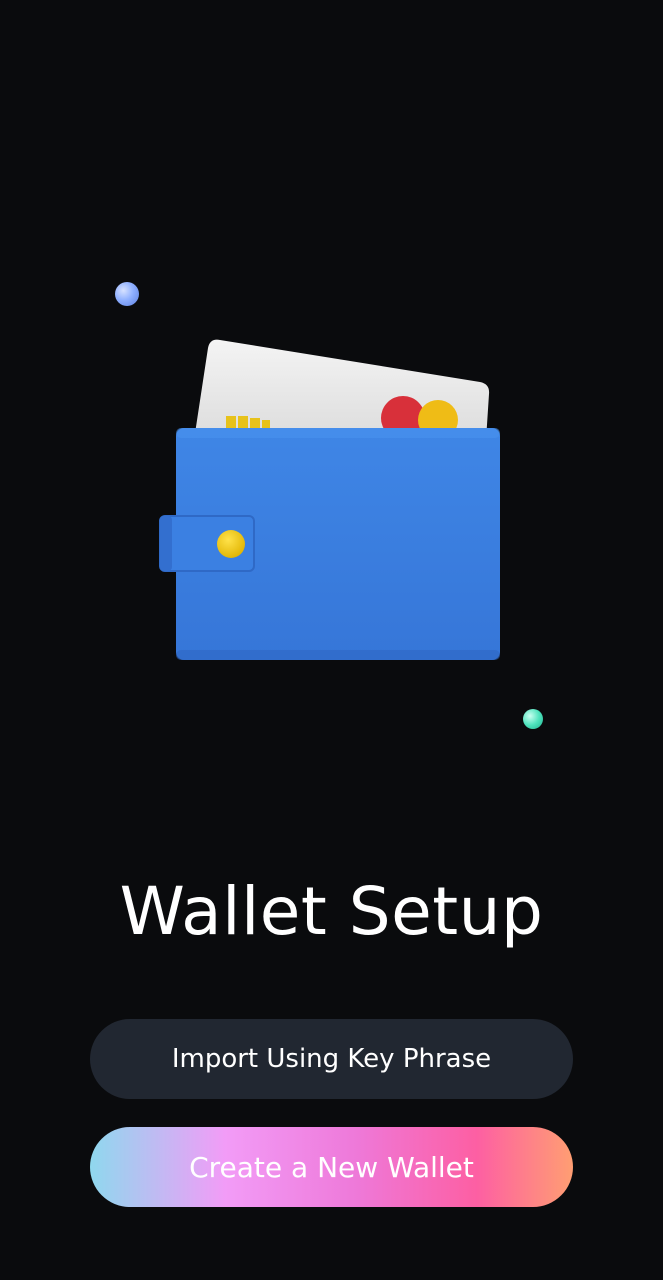  I want to click on decorative-green-dot, so click(533, 719).